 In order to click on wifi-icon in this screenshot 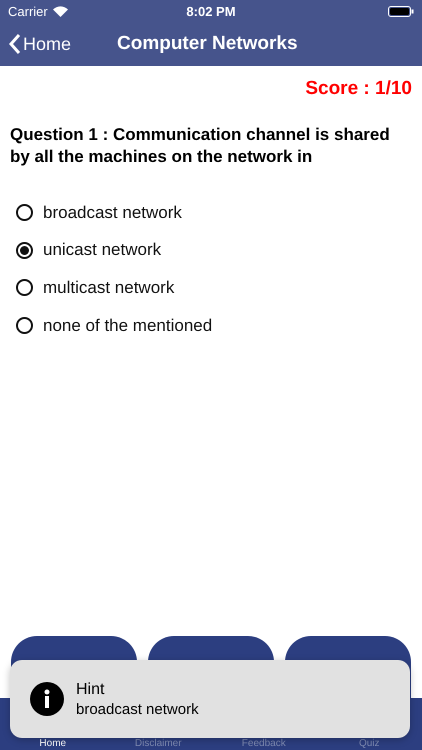, I will do `click(60, 11)`.